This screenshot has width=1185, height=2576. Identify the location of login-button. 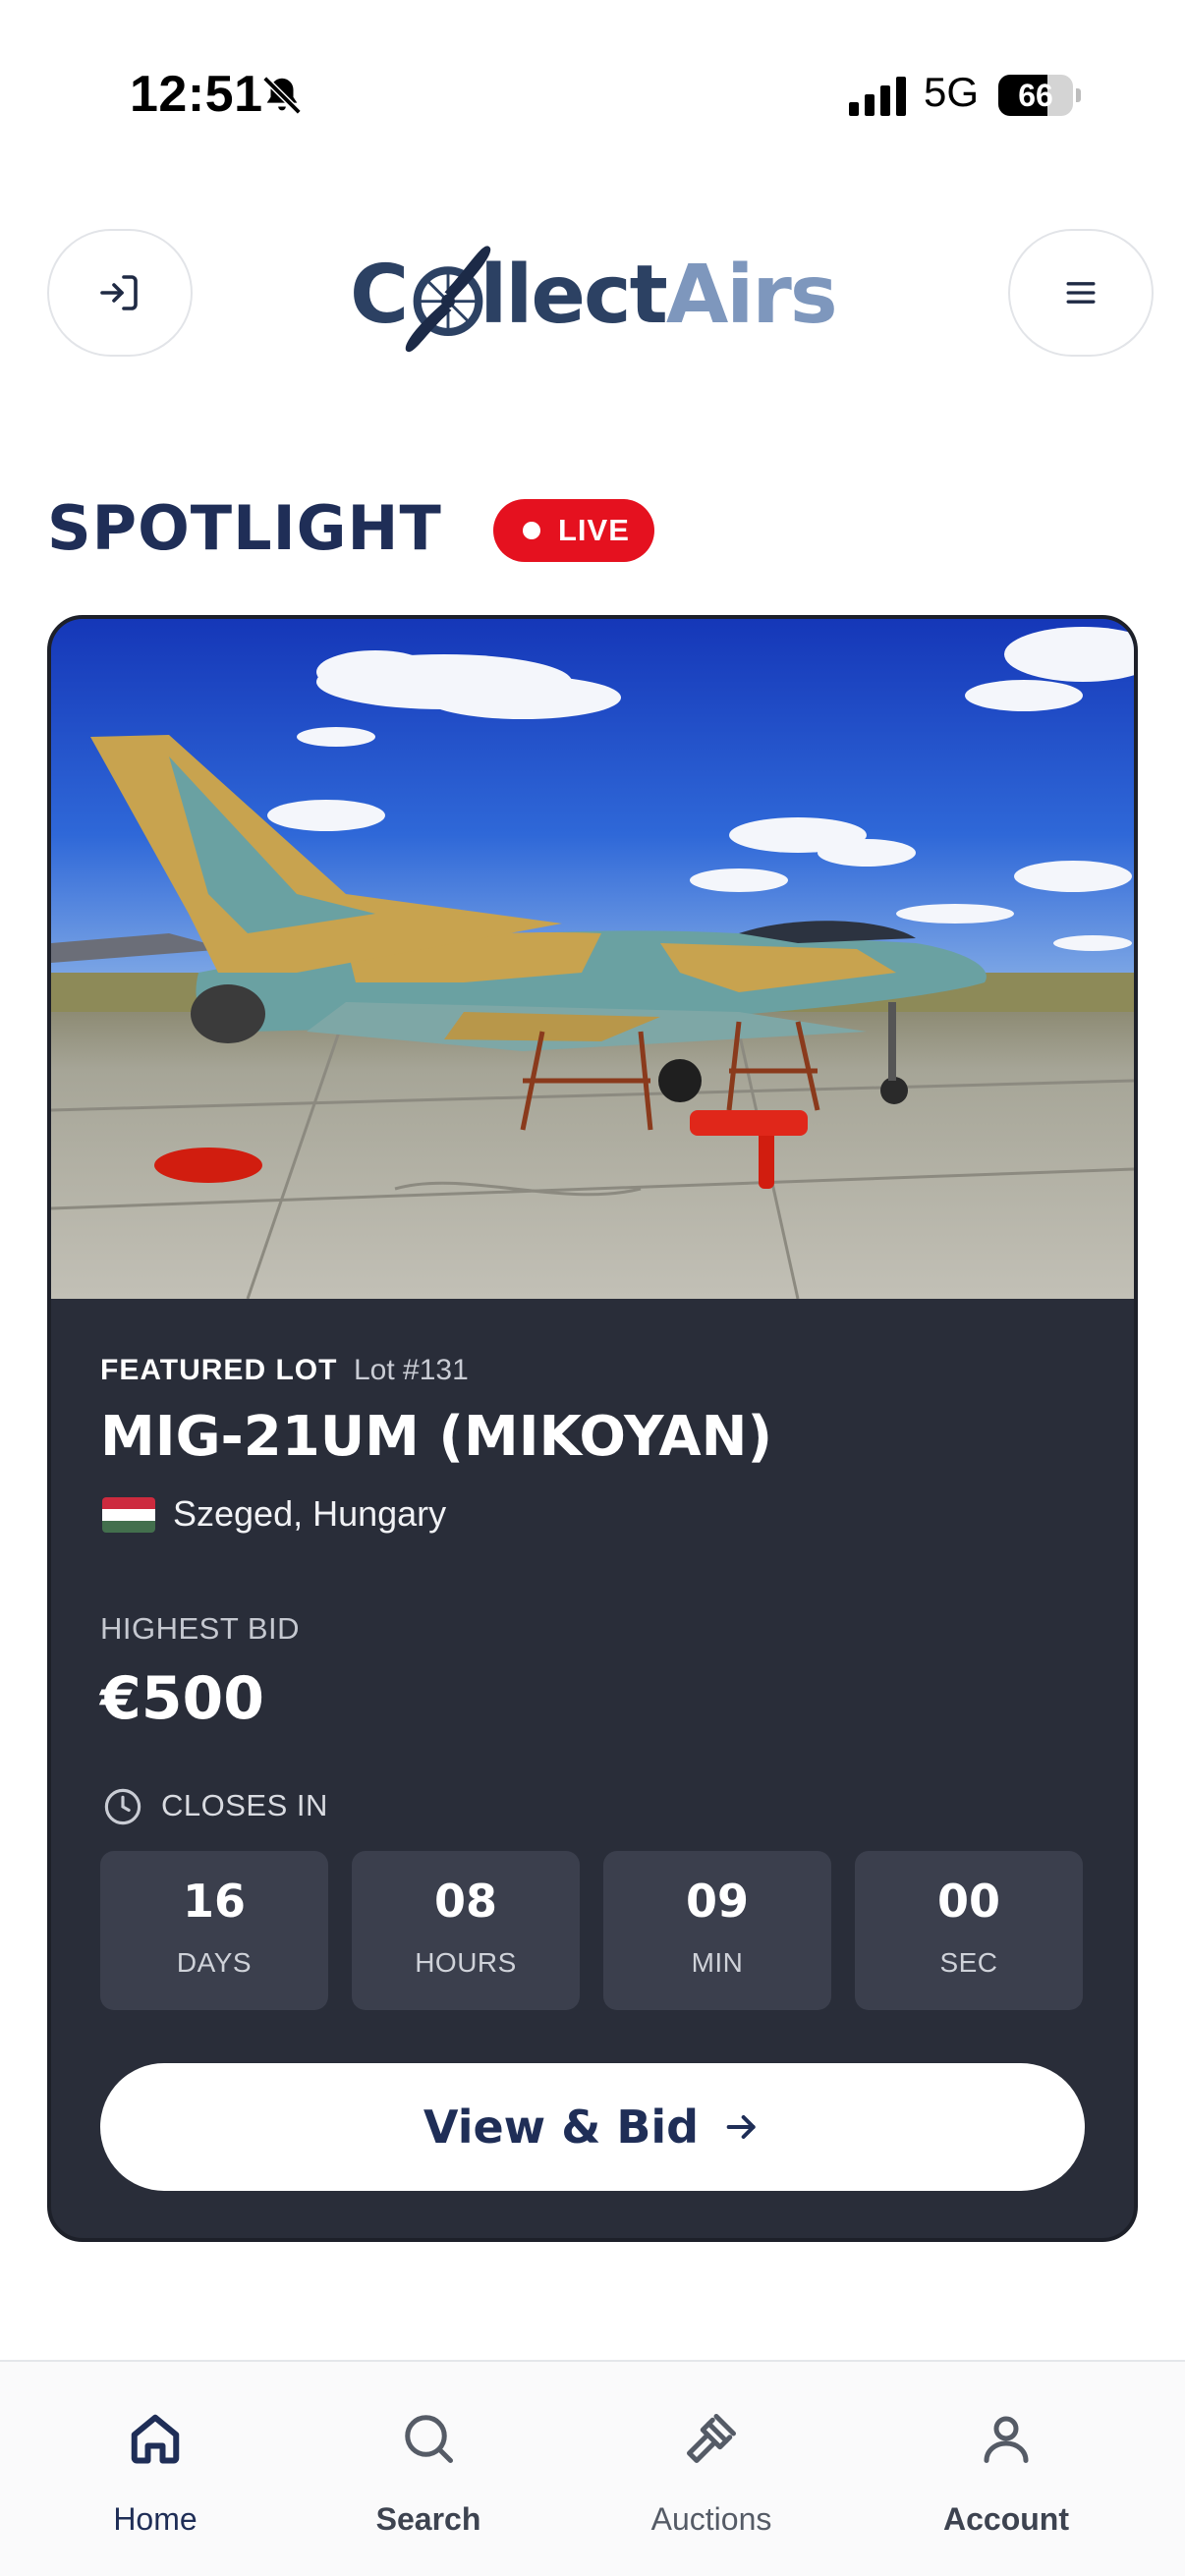
(120, 293).